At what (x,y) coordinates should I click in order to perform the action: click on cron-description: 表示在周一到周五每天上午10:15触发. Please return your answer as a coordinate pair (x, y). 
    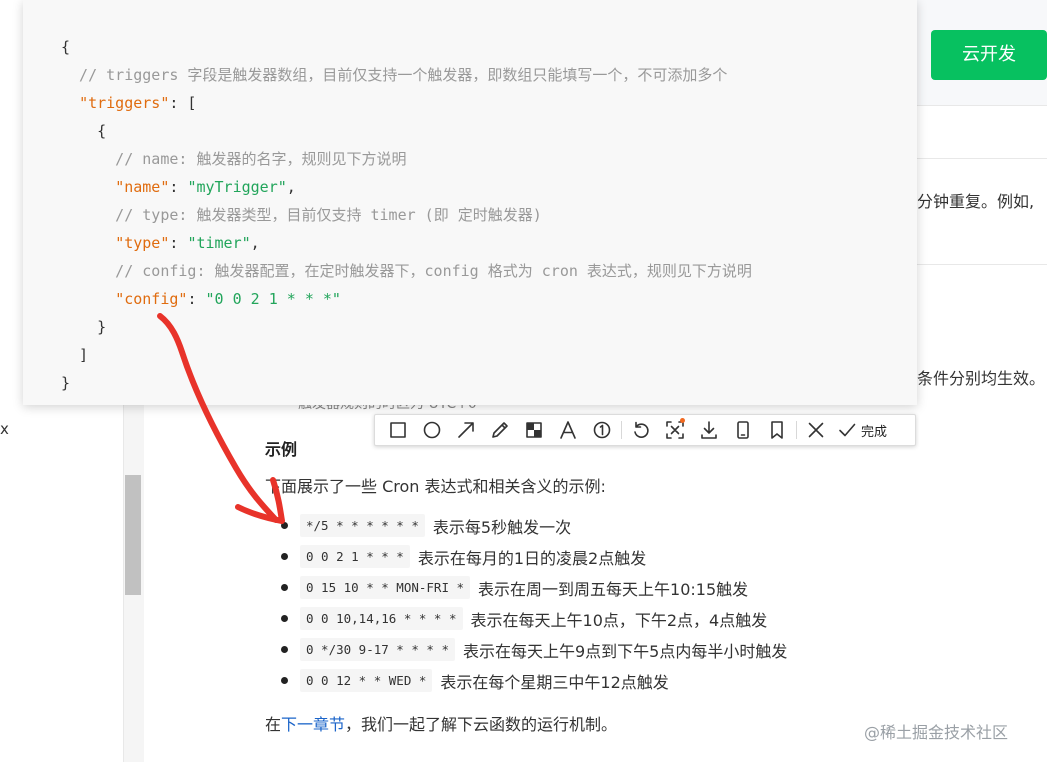
    Looking at the image, I should click on (613, 589).